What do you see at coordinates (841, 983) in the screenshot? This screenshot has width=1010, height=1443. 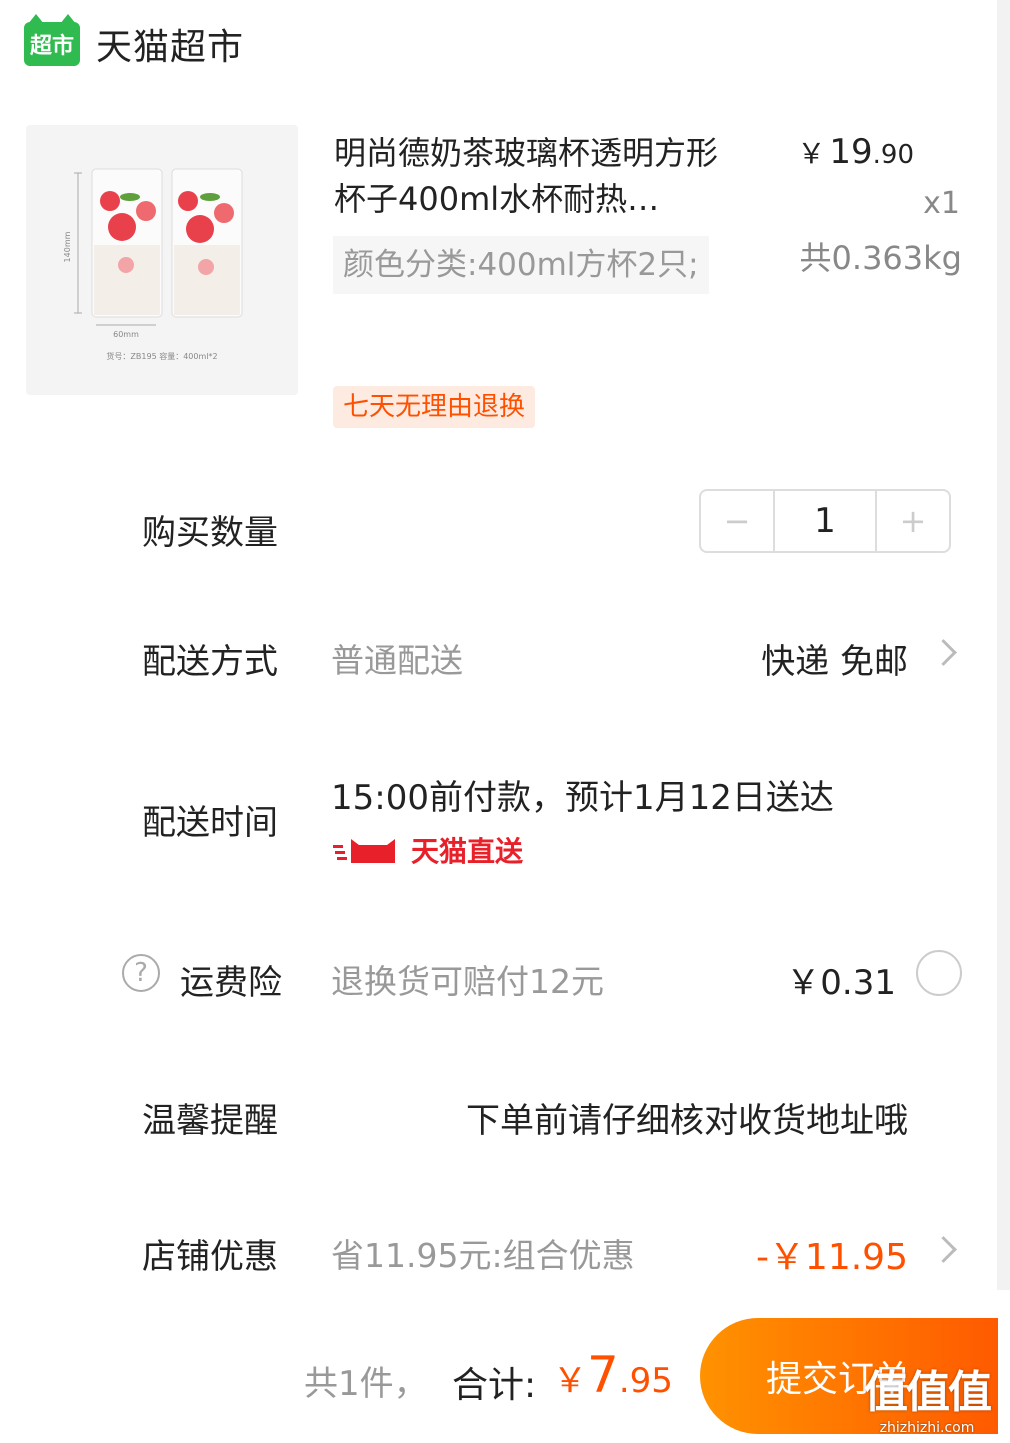 I see `shipping-insurance-price: ￥0.31` at bounding box center [841, 983].